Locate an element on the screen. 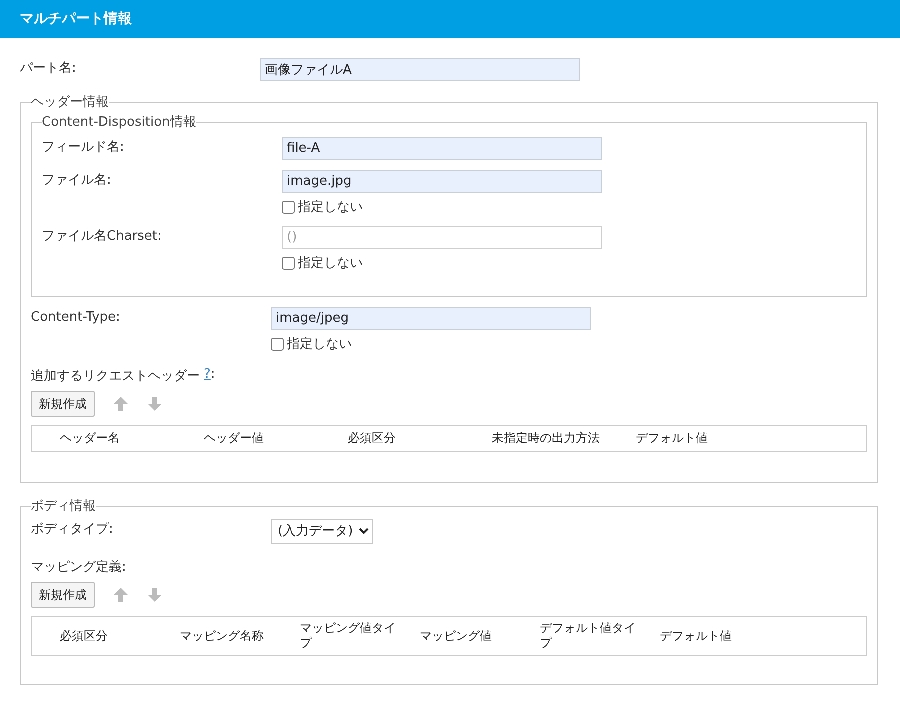  input-field: 画像ファイルA is located at coordinates (420, 69).